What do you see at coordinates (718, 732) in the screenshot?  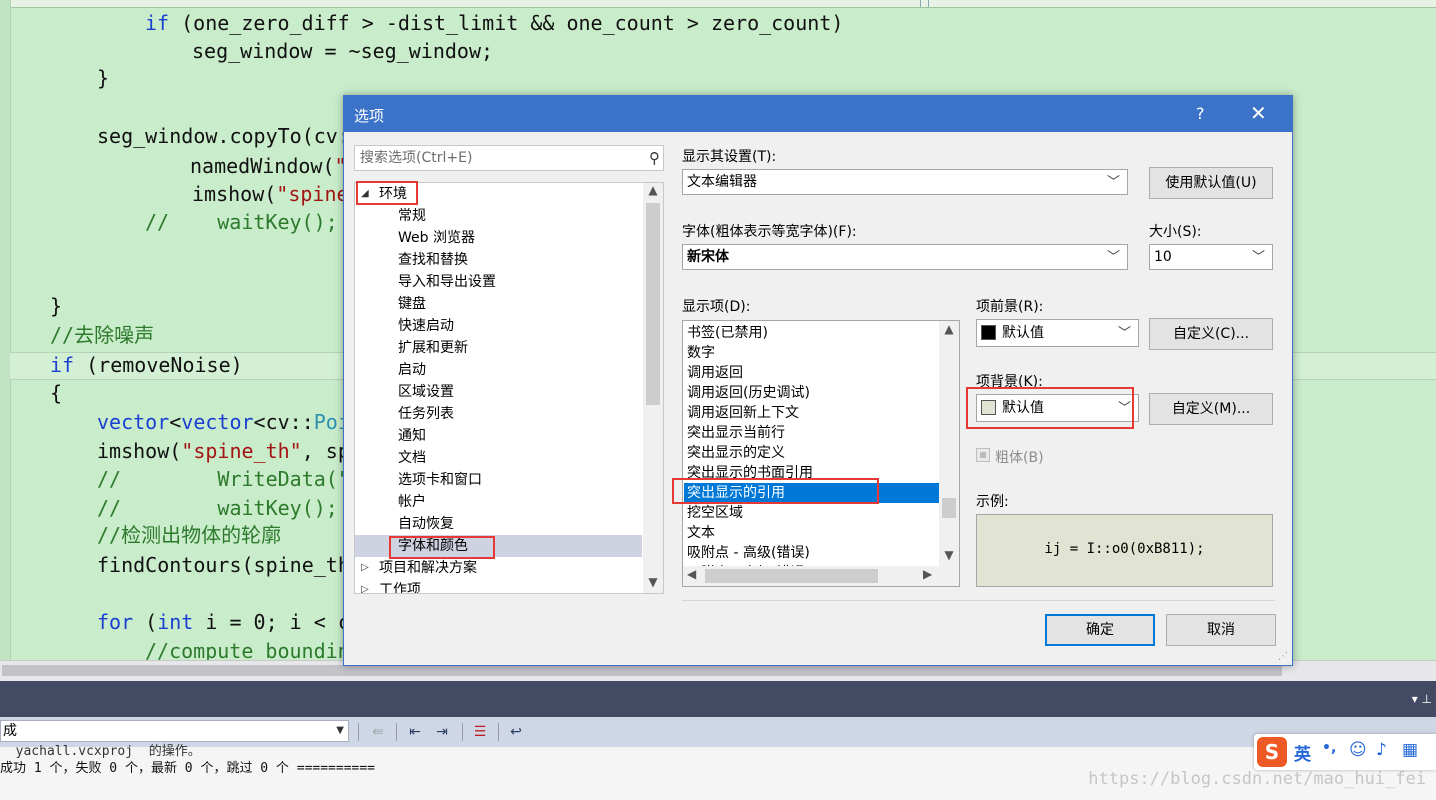 I see `output-toolbar: 成 ▼ ⇚ ⇤ ⇥ ☰ ↩` at bounding box center [718, 732].